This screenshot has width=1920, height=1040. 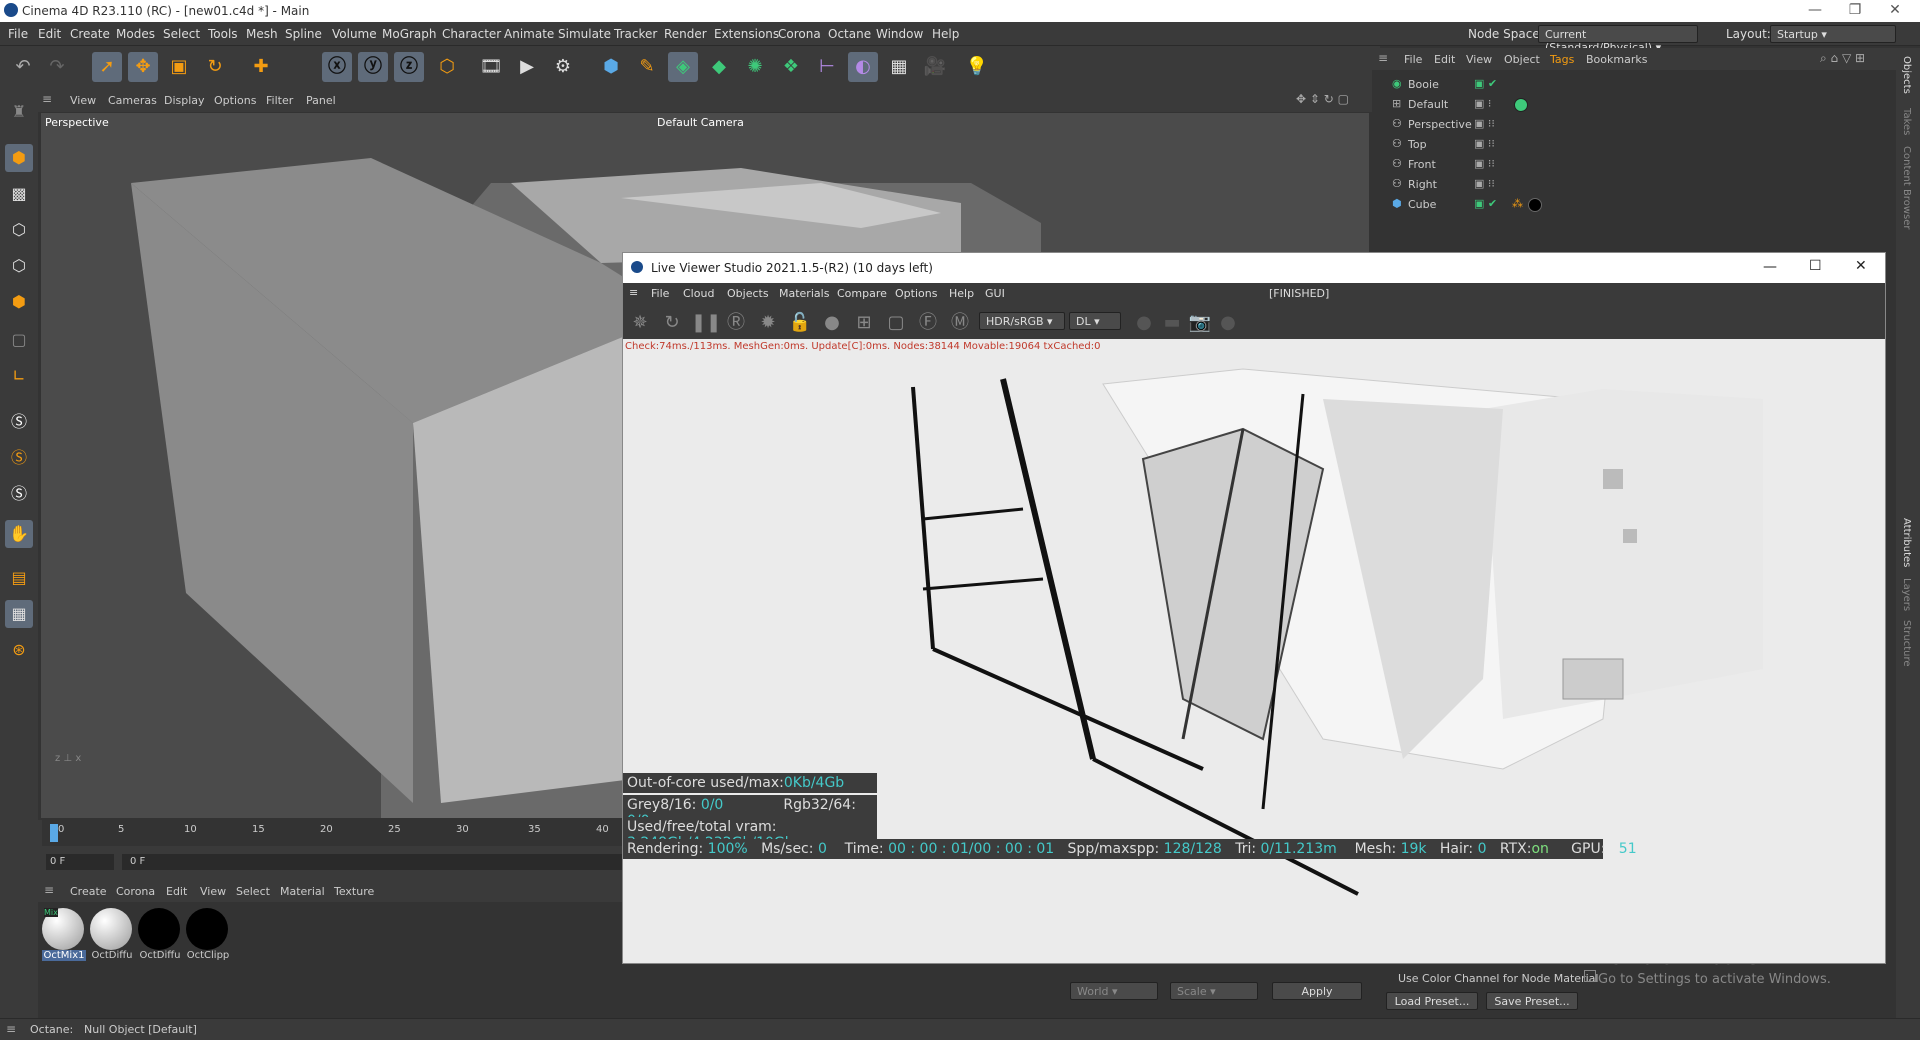 I want to click on material-swatch: Mix OctMix1, so click(x=64, y=938).